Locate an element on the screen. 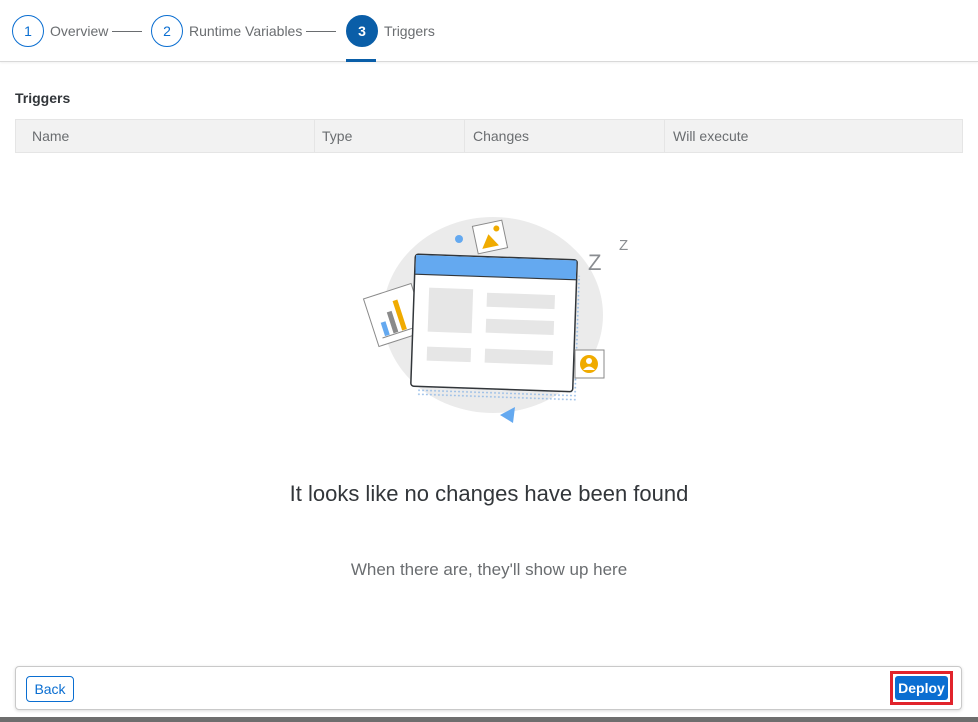  sleep-z-small: Z is located at coordinates (623, 245).